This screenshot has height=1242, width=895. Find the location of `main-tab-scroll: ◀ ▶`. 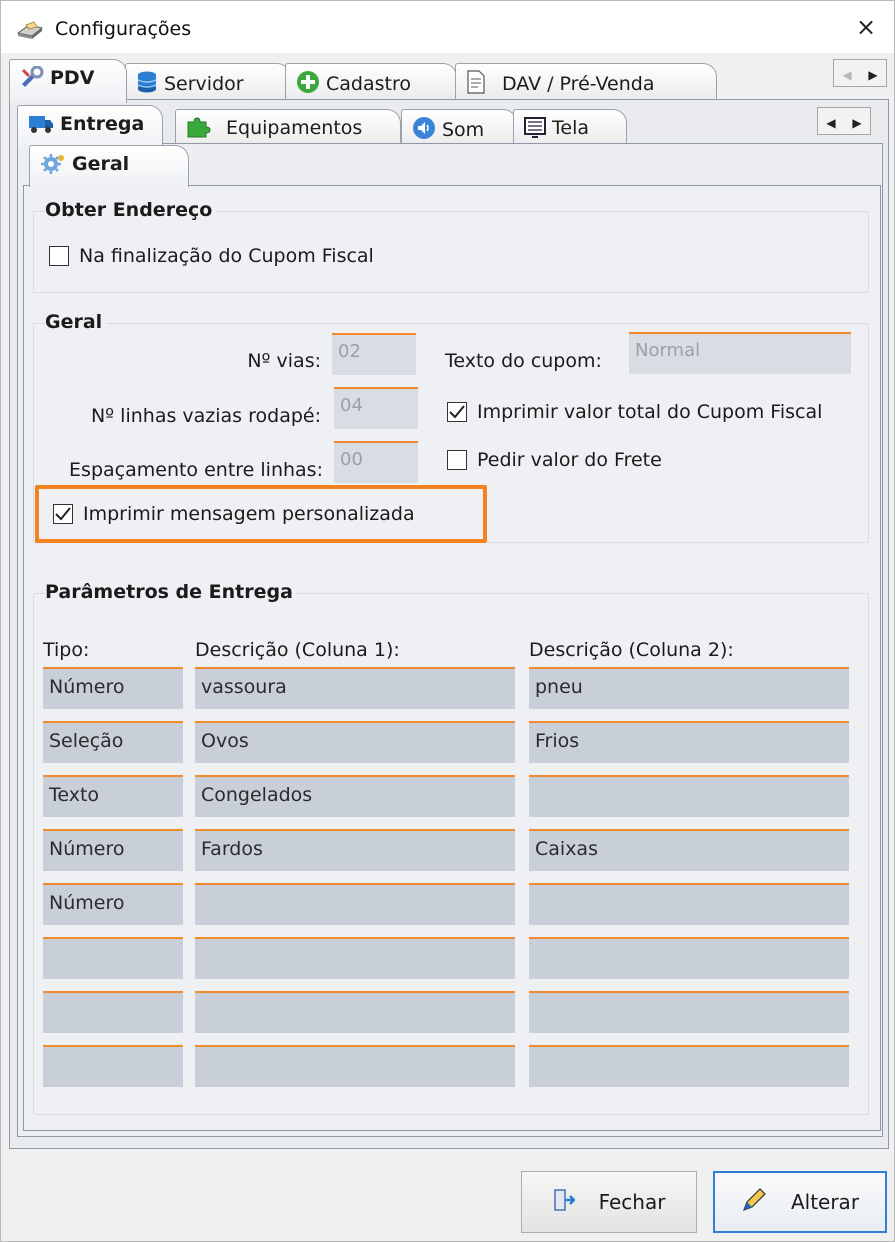

main-tab-scroll: ◀ ▶ is located at coordinates (860, 73).